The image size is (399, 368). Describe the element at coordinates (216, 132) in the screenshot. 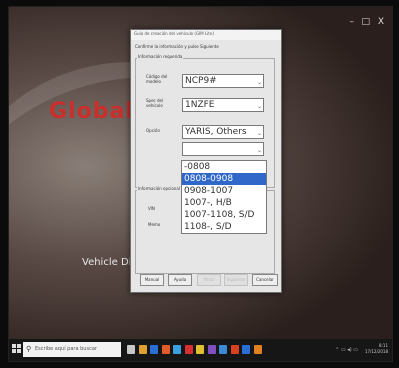

I see `option-value: YARIS, Others` at that location.